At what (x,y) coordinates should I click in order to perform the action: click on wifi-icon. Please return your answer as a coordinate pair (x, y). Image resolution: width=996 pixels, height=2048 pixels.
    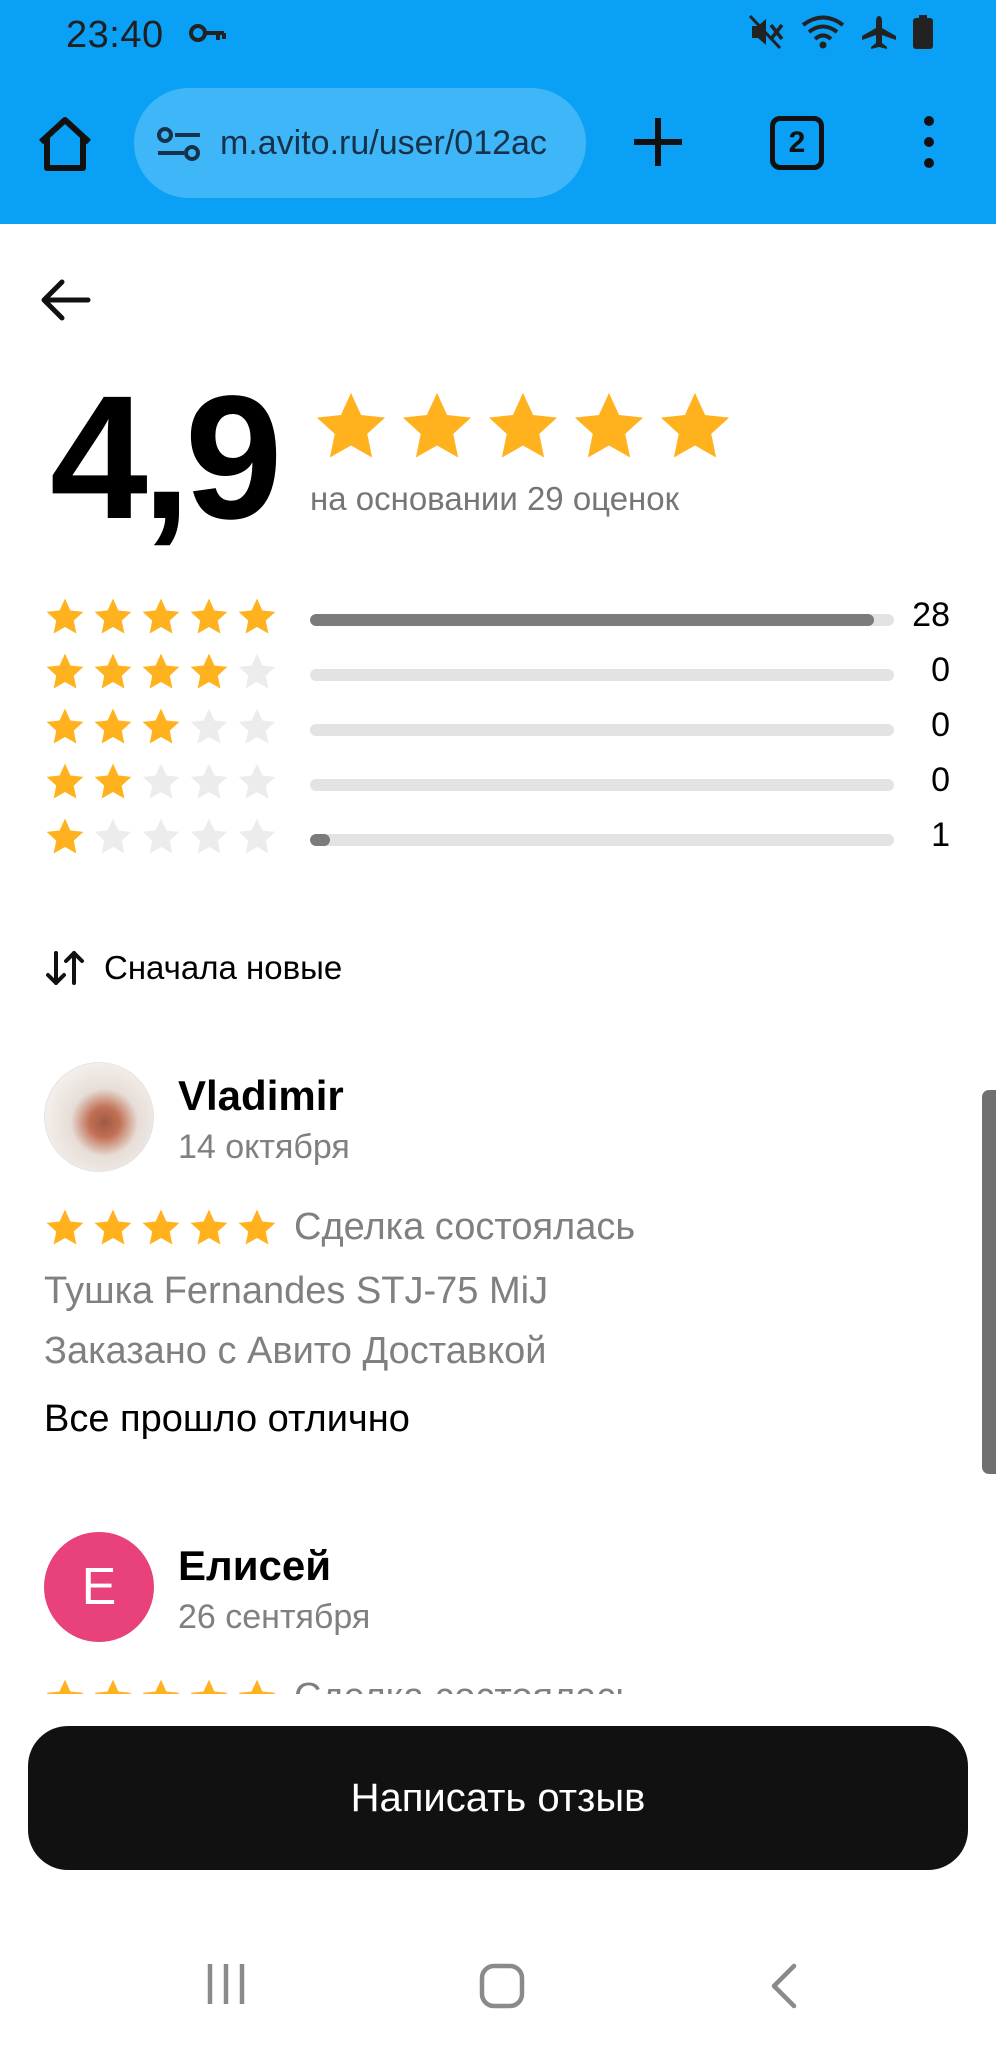
    Looking at the image, I should click on (823, 32).